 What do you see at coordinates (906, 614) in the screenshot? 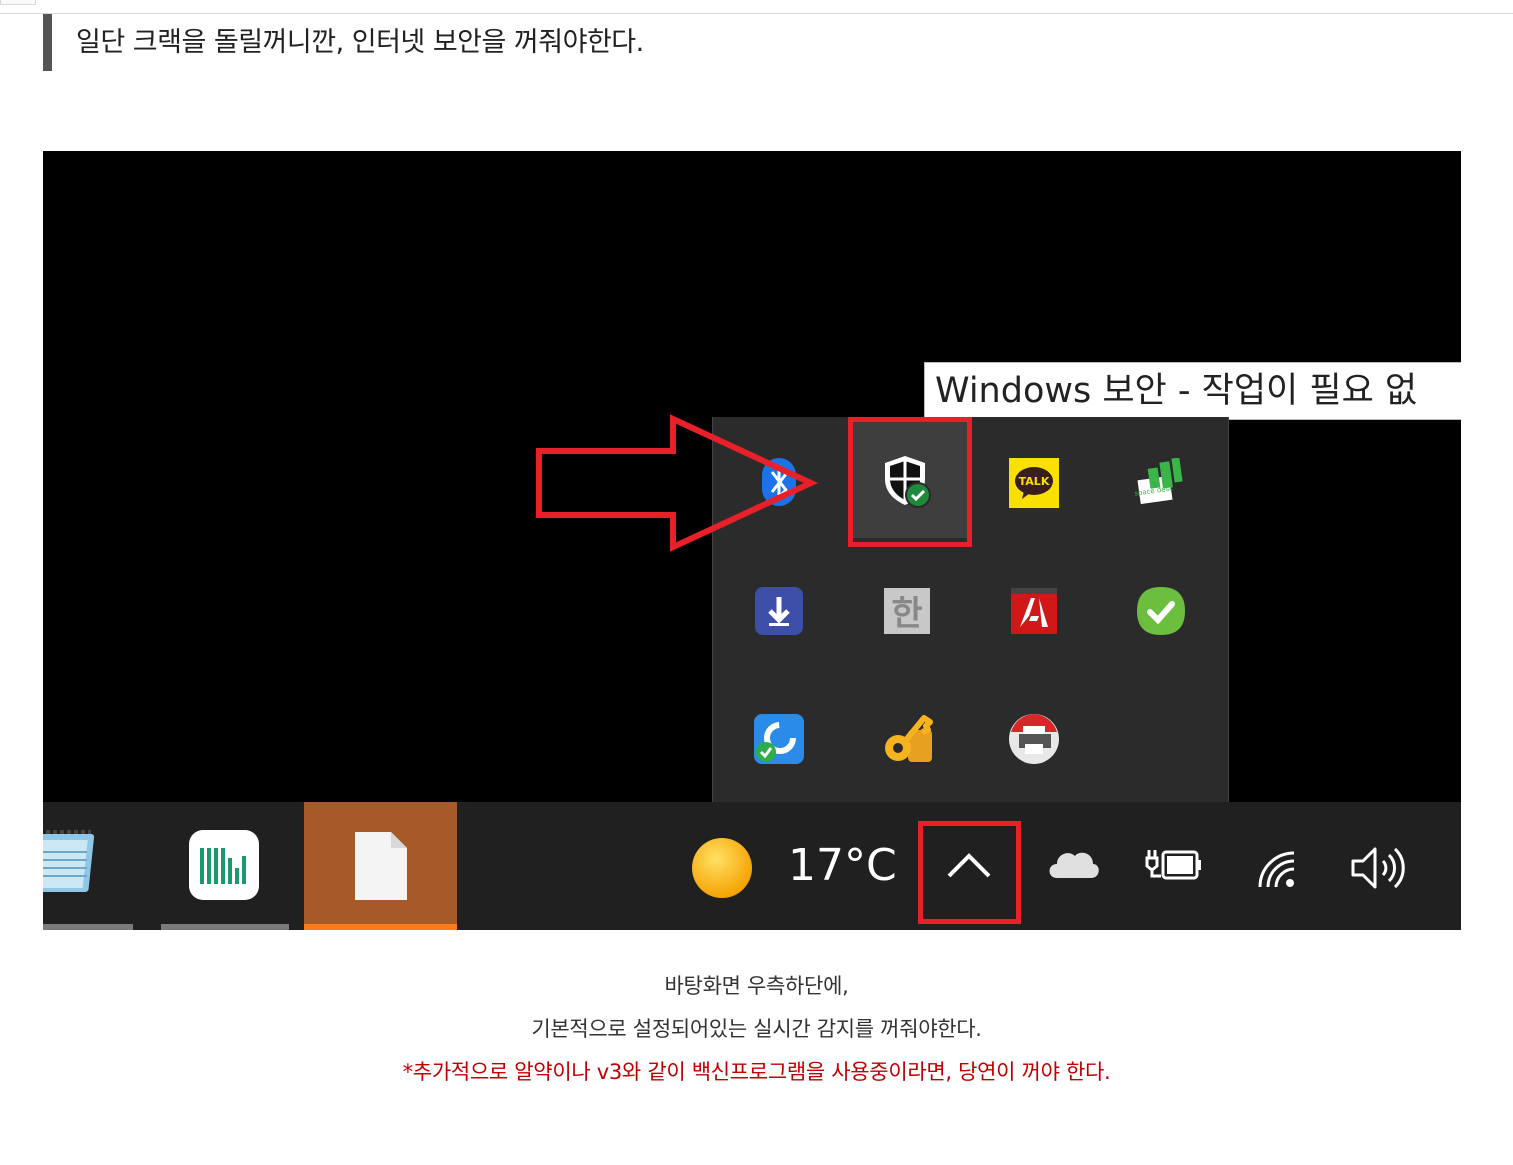
I see `hangul-char: 한` at bounding box center [906, 614].